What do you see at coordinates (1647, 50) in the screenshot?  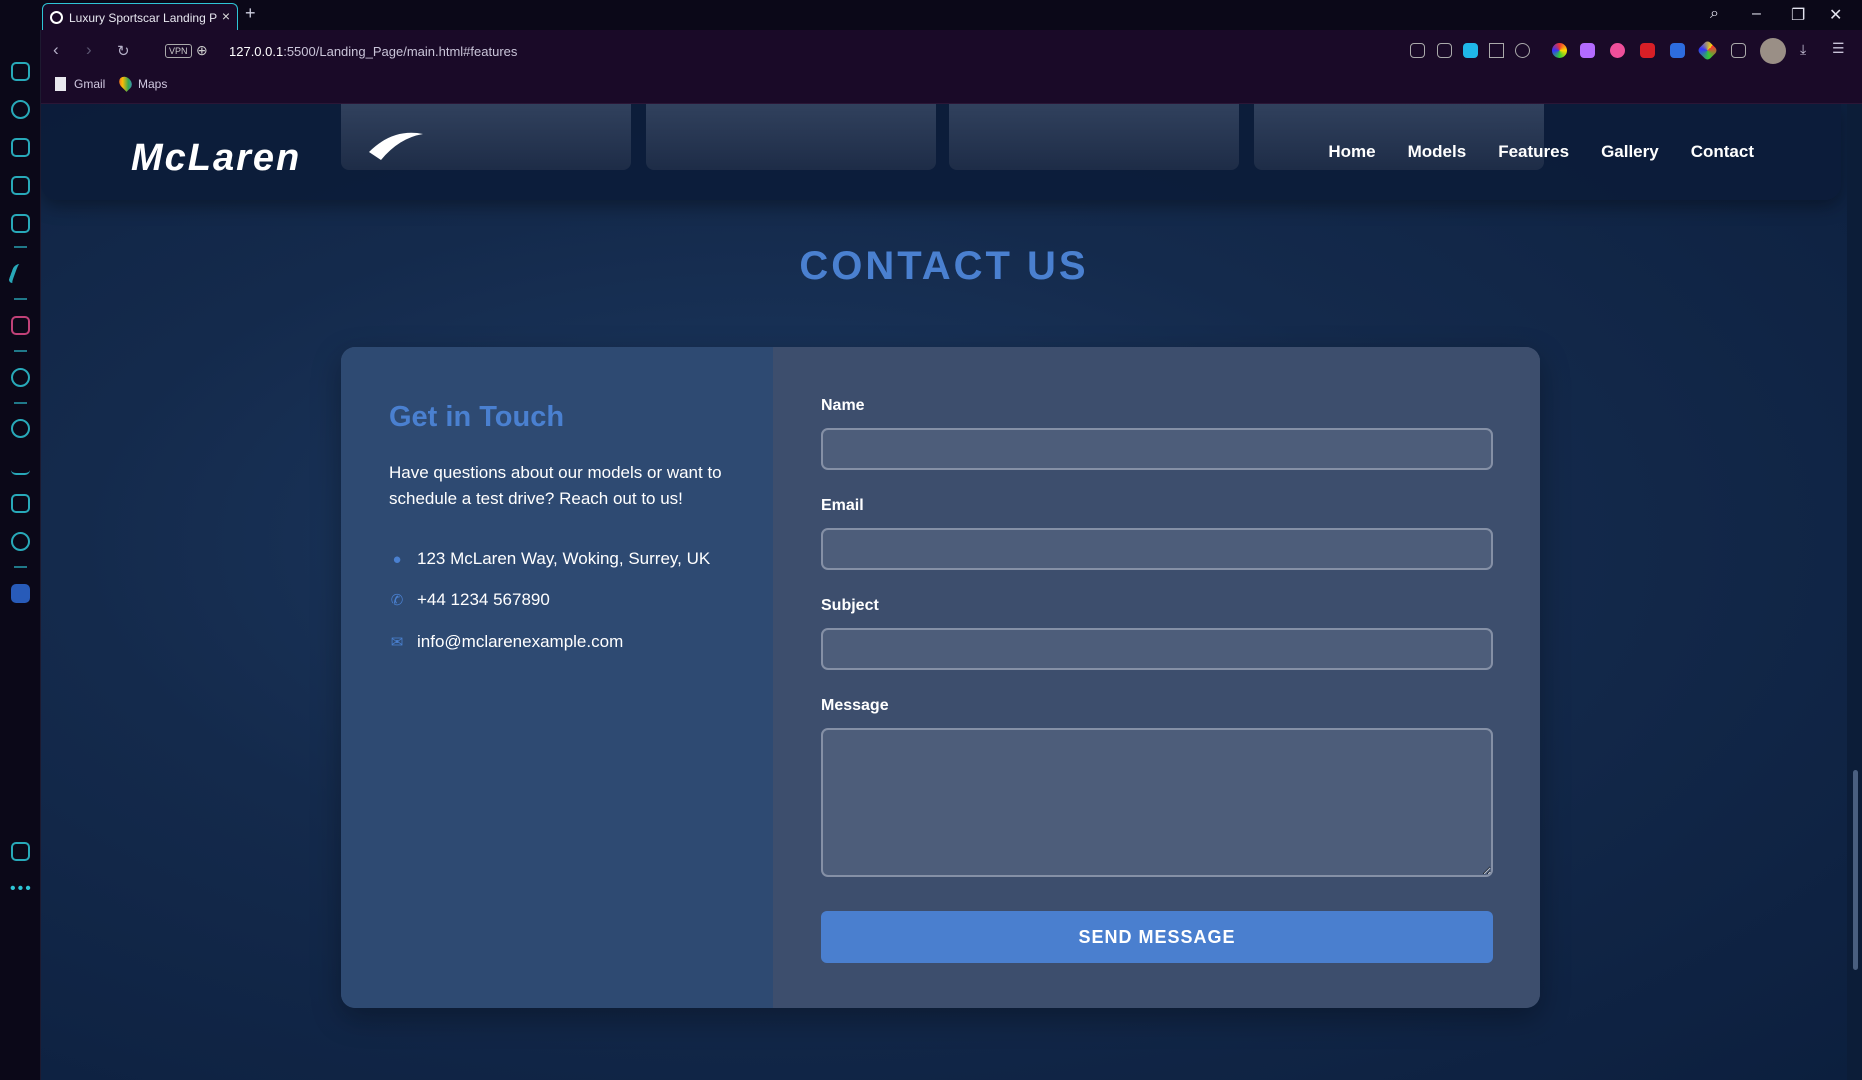 I see `red-extension-icon` at bounding box center [1647, 50].